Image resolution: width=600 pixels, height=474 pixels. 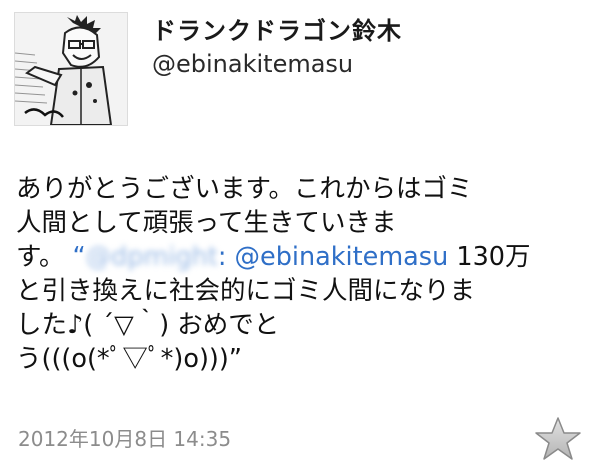 I want to click on tweet-line-prefix: す。, so click(x=40, y=257).